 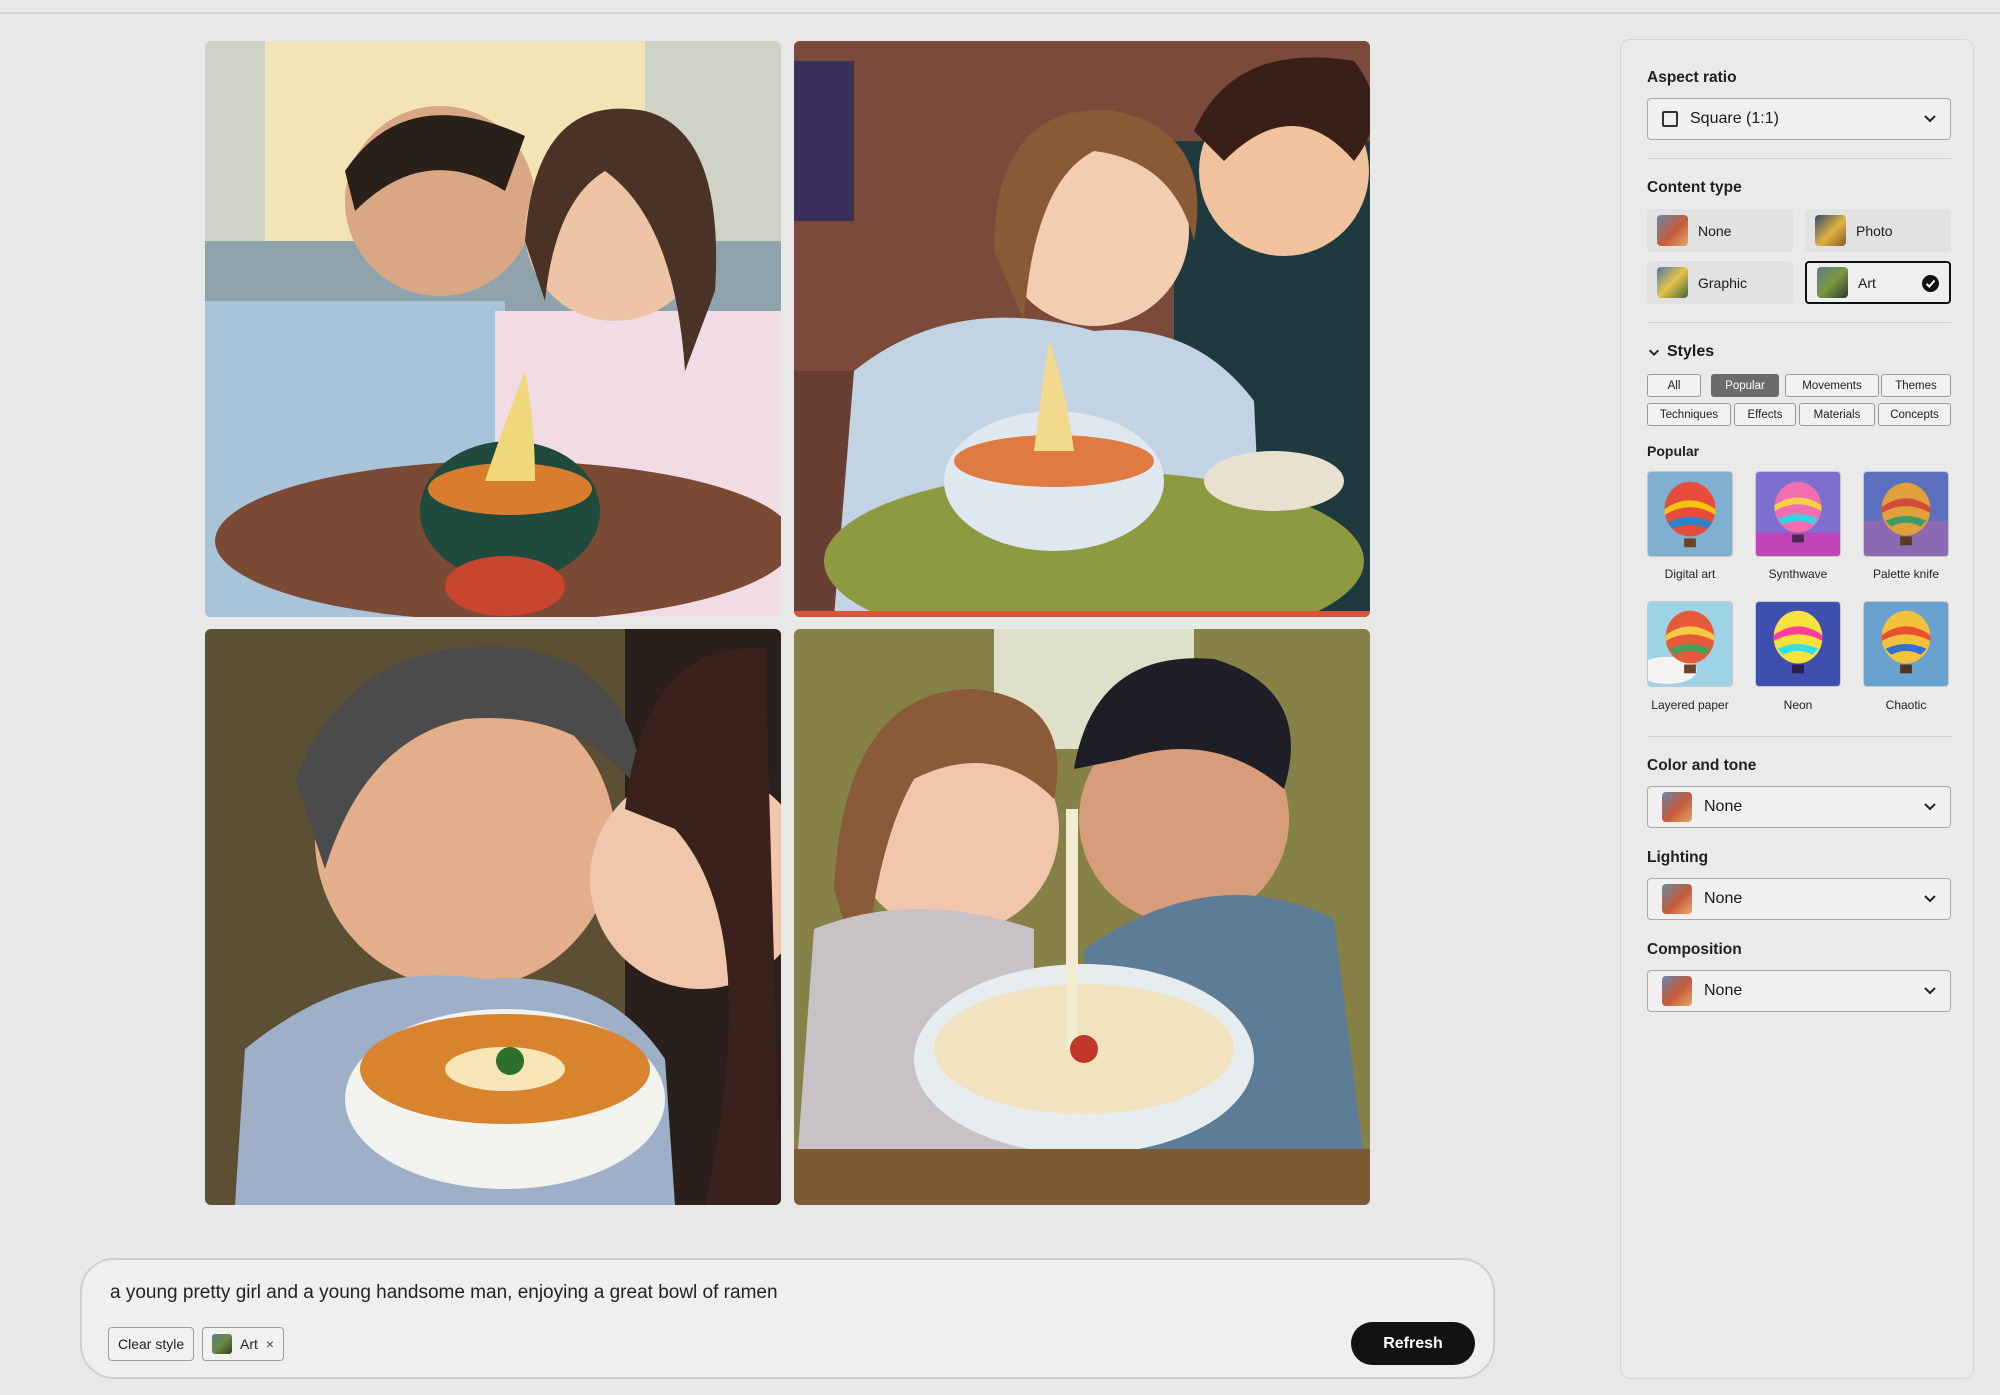 What do you see at coordinates (249, 1344) in the screenshot?
I see `style-chip-label: Art` at bounding box center [249, 1344].